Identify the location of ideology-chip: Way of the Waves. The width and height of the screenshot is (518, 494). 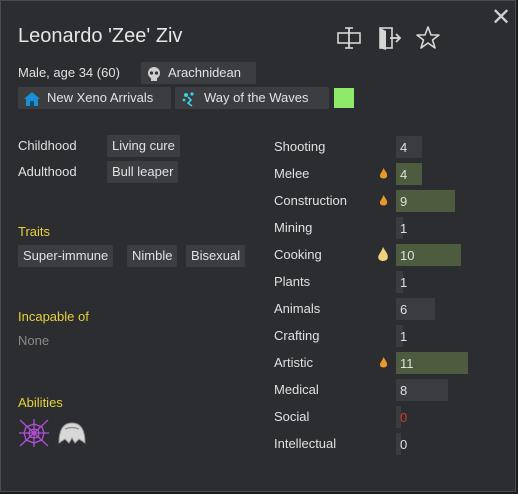
(252, 98).